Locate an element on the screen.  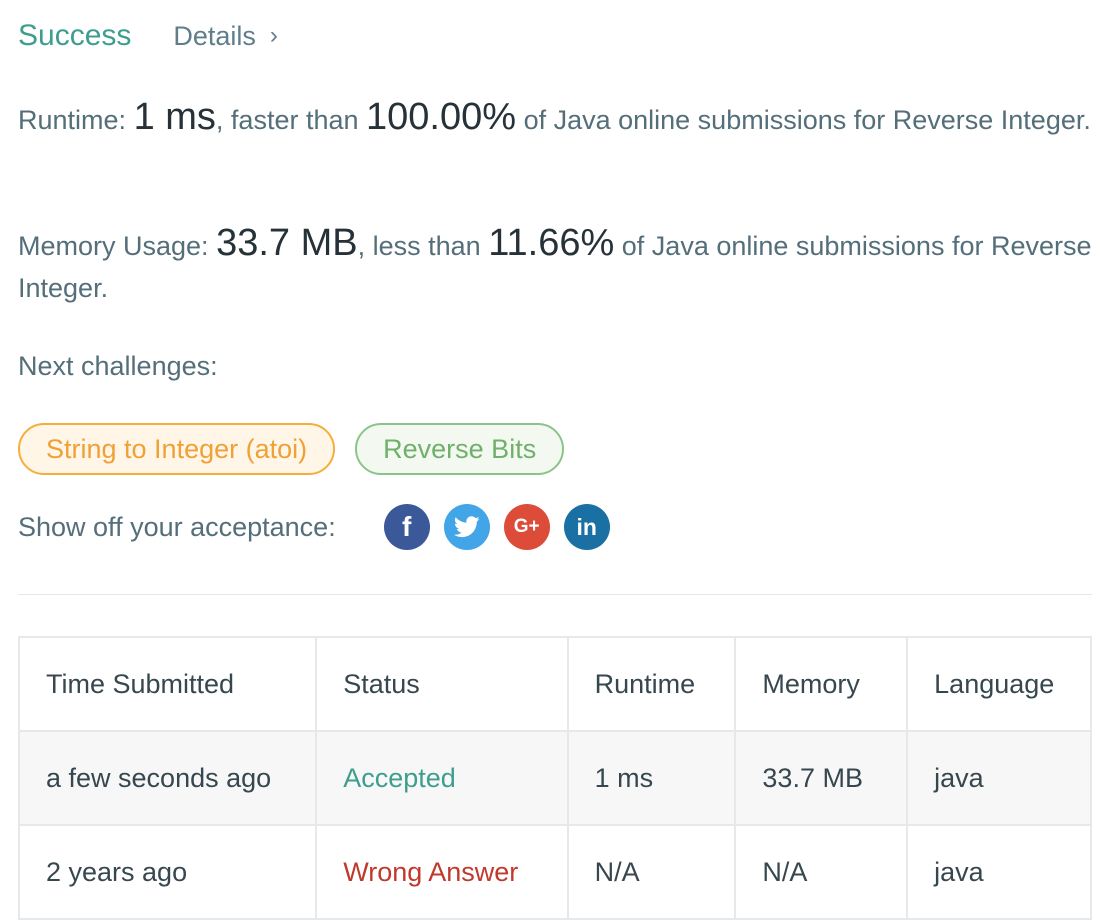
memory-mid-text: , less than is located at coordinates (419, 246).